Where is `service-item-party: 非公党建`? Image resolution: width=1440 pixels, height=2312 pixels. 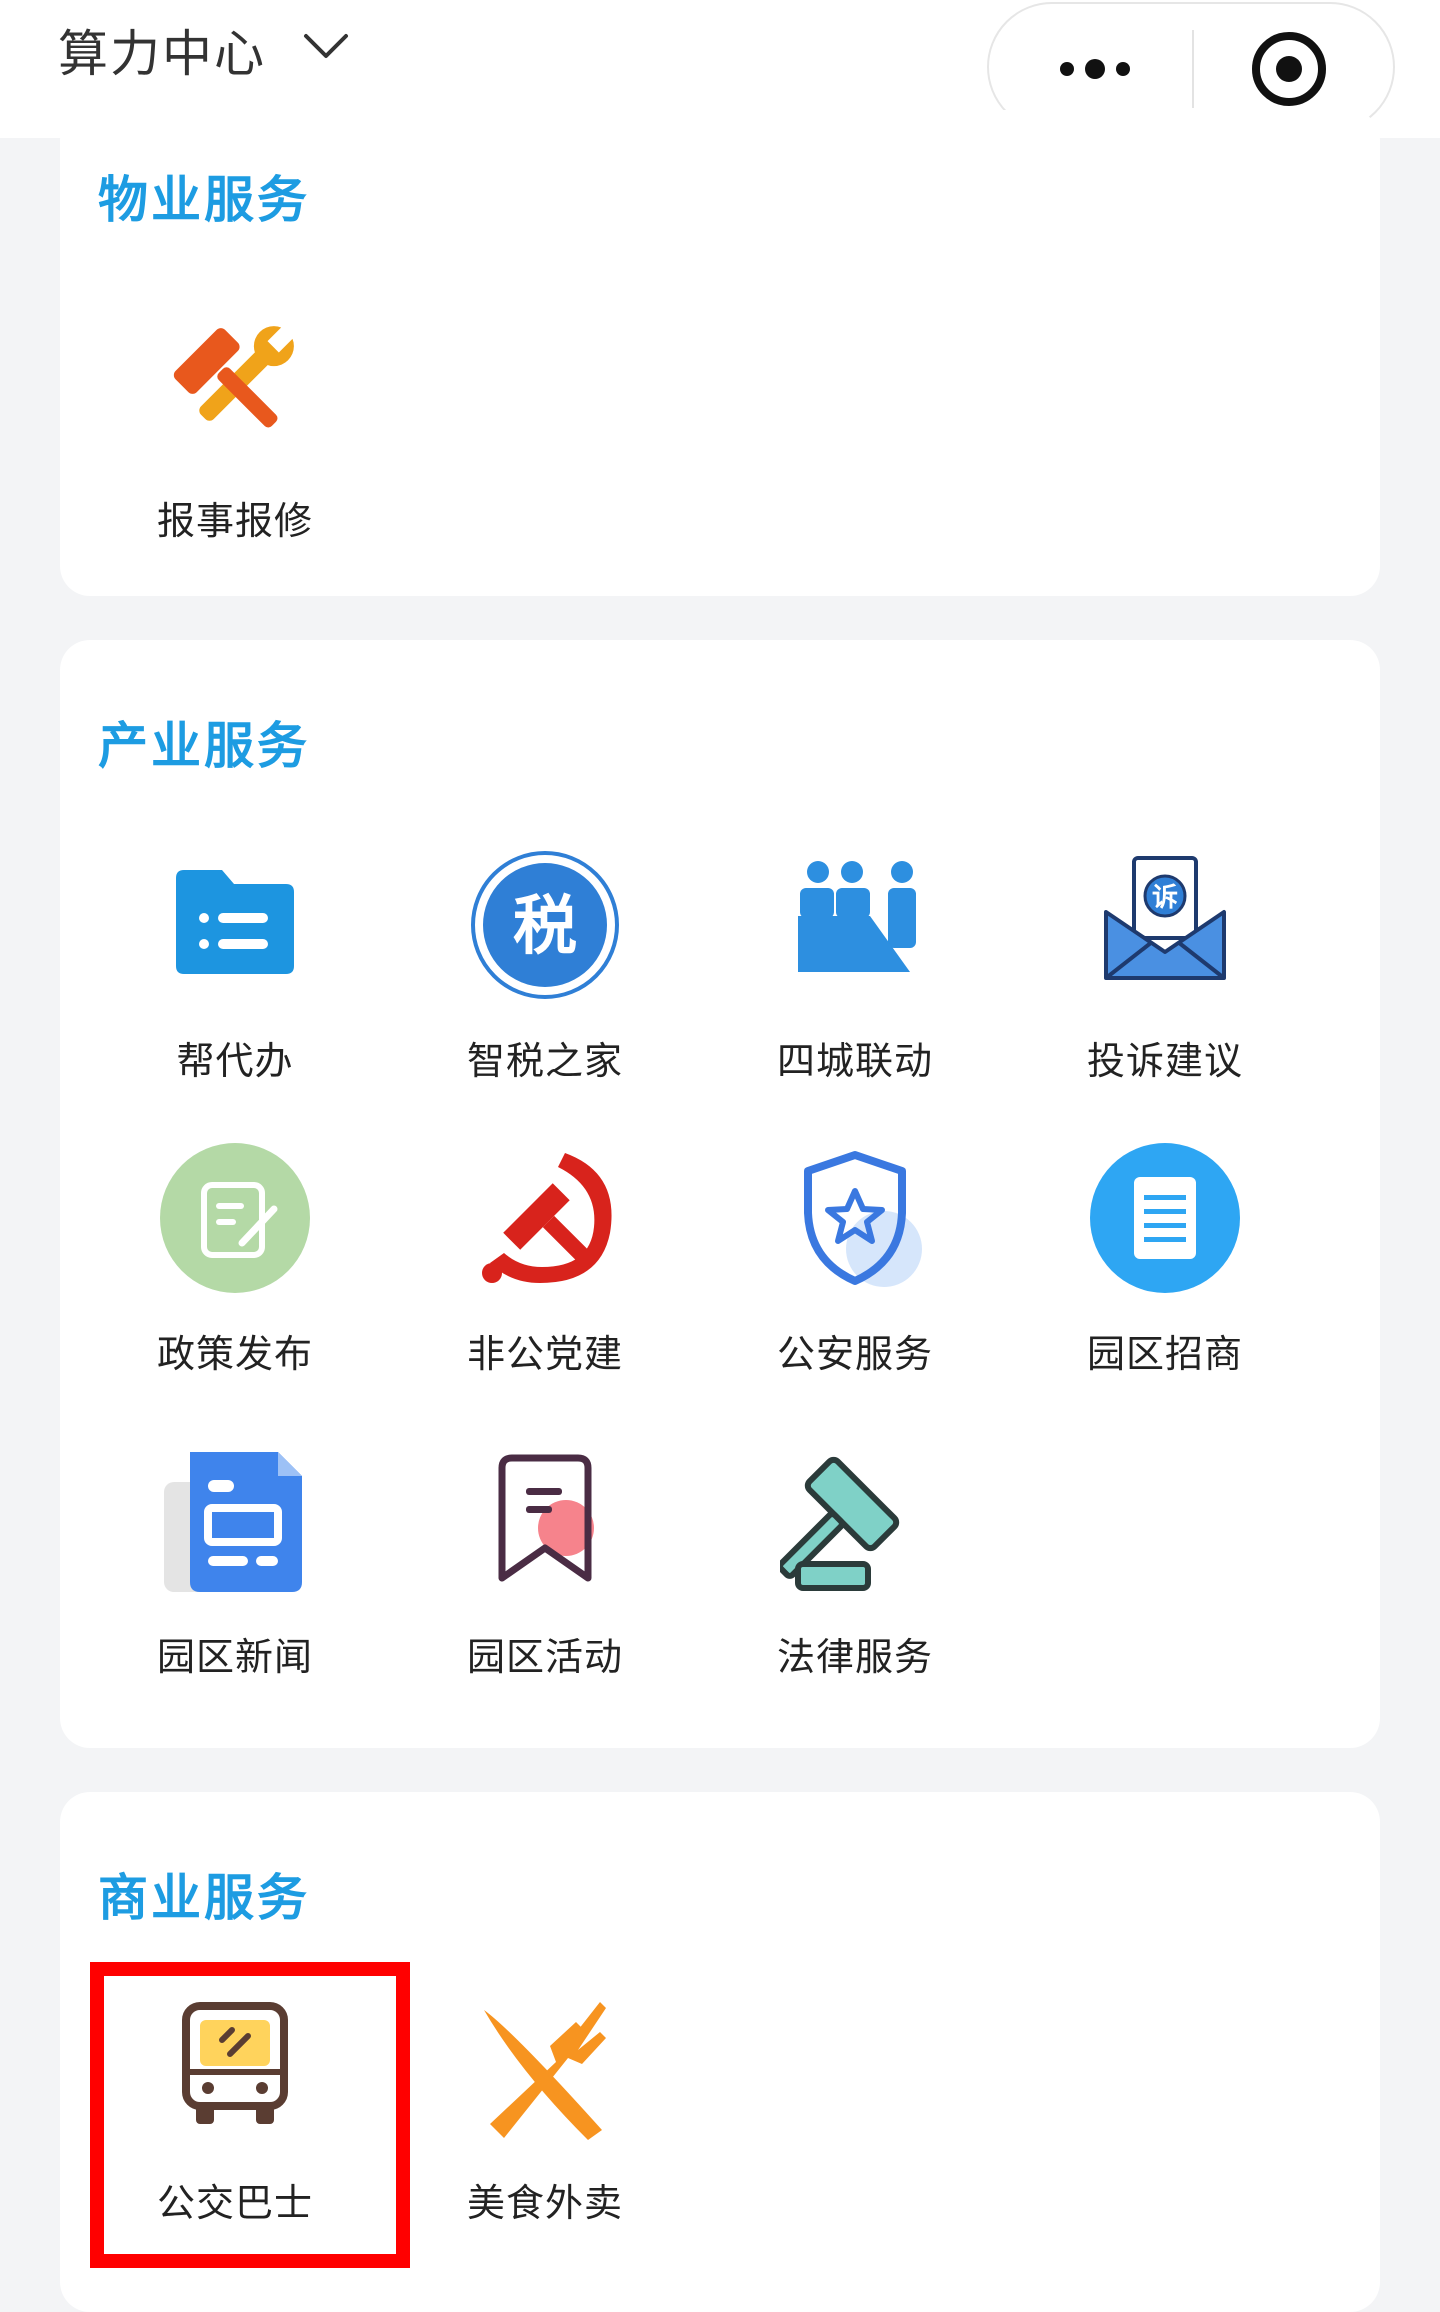 service-item-party: 非公党建 is located at coordinates (545, 1263).